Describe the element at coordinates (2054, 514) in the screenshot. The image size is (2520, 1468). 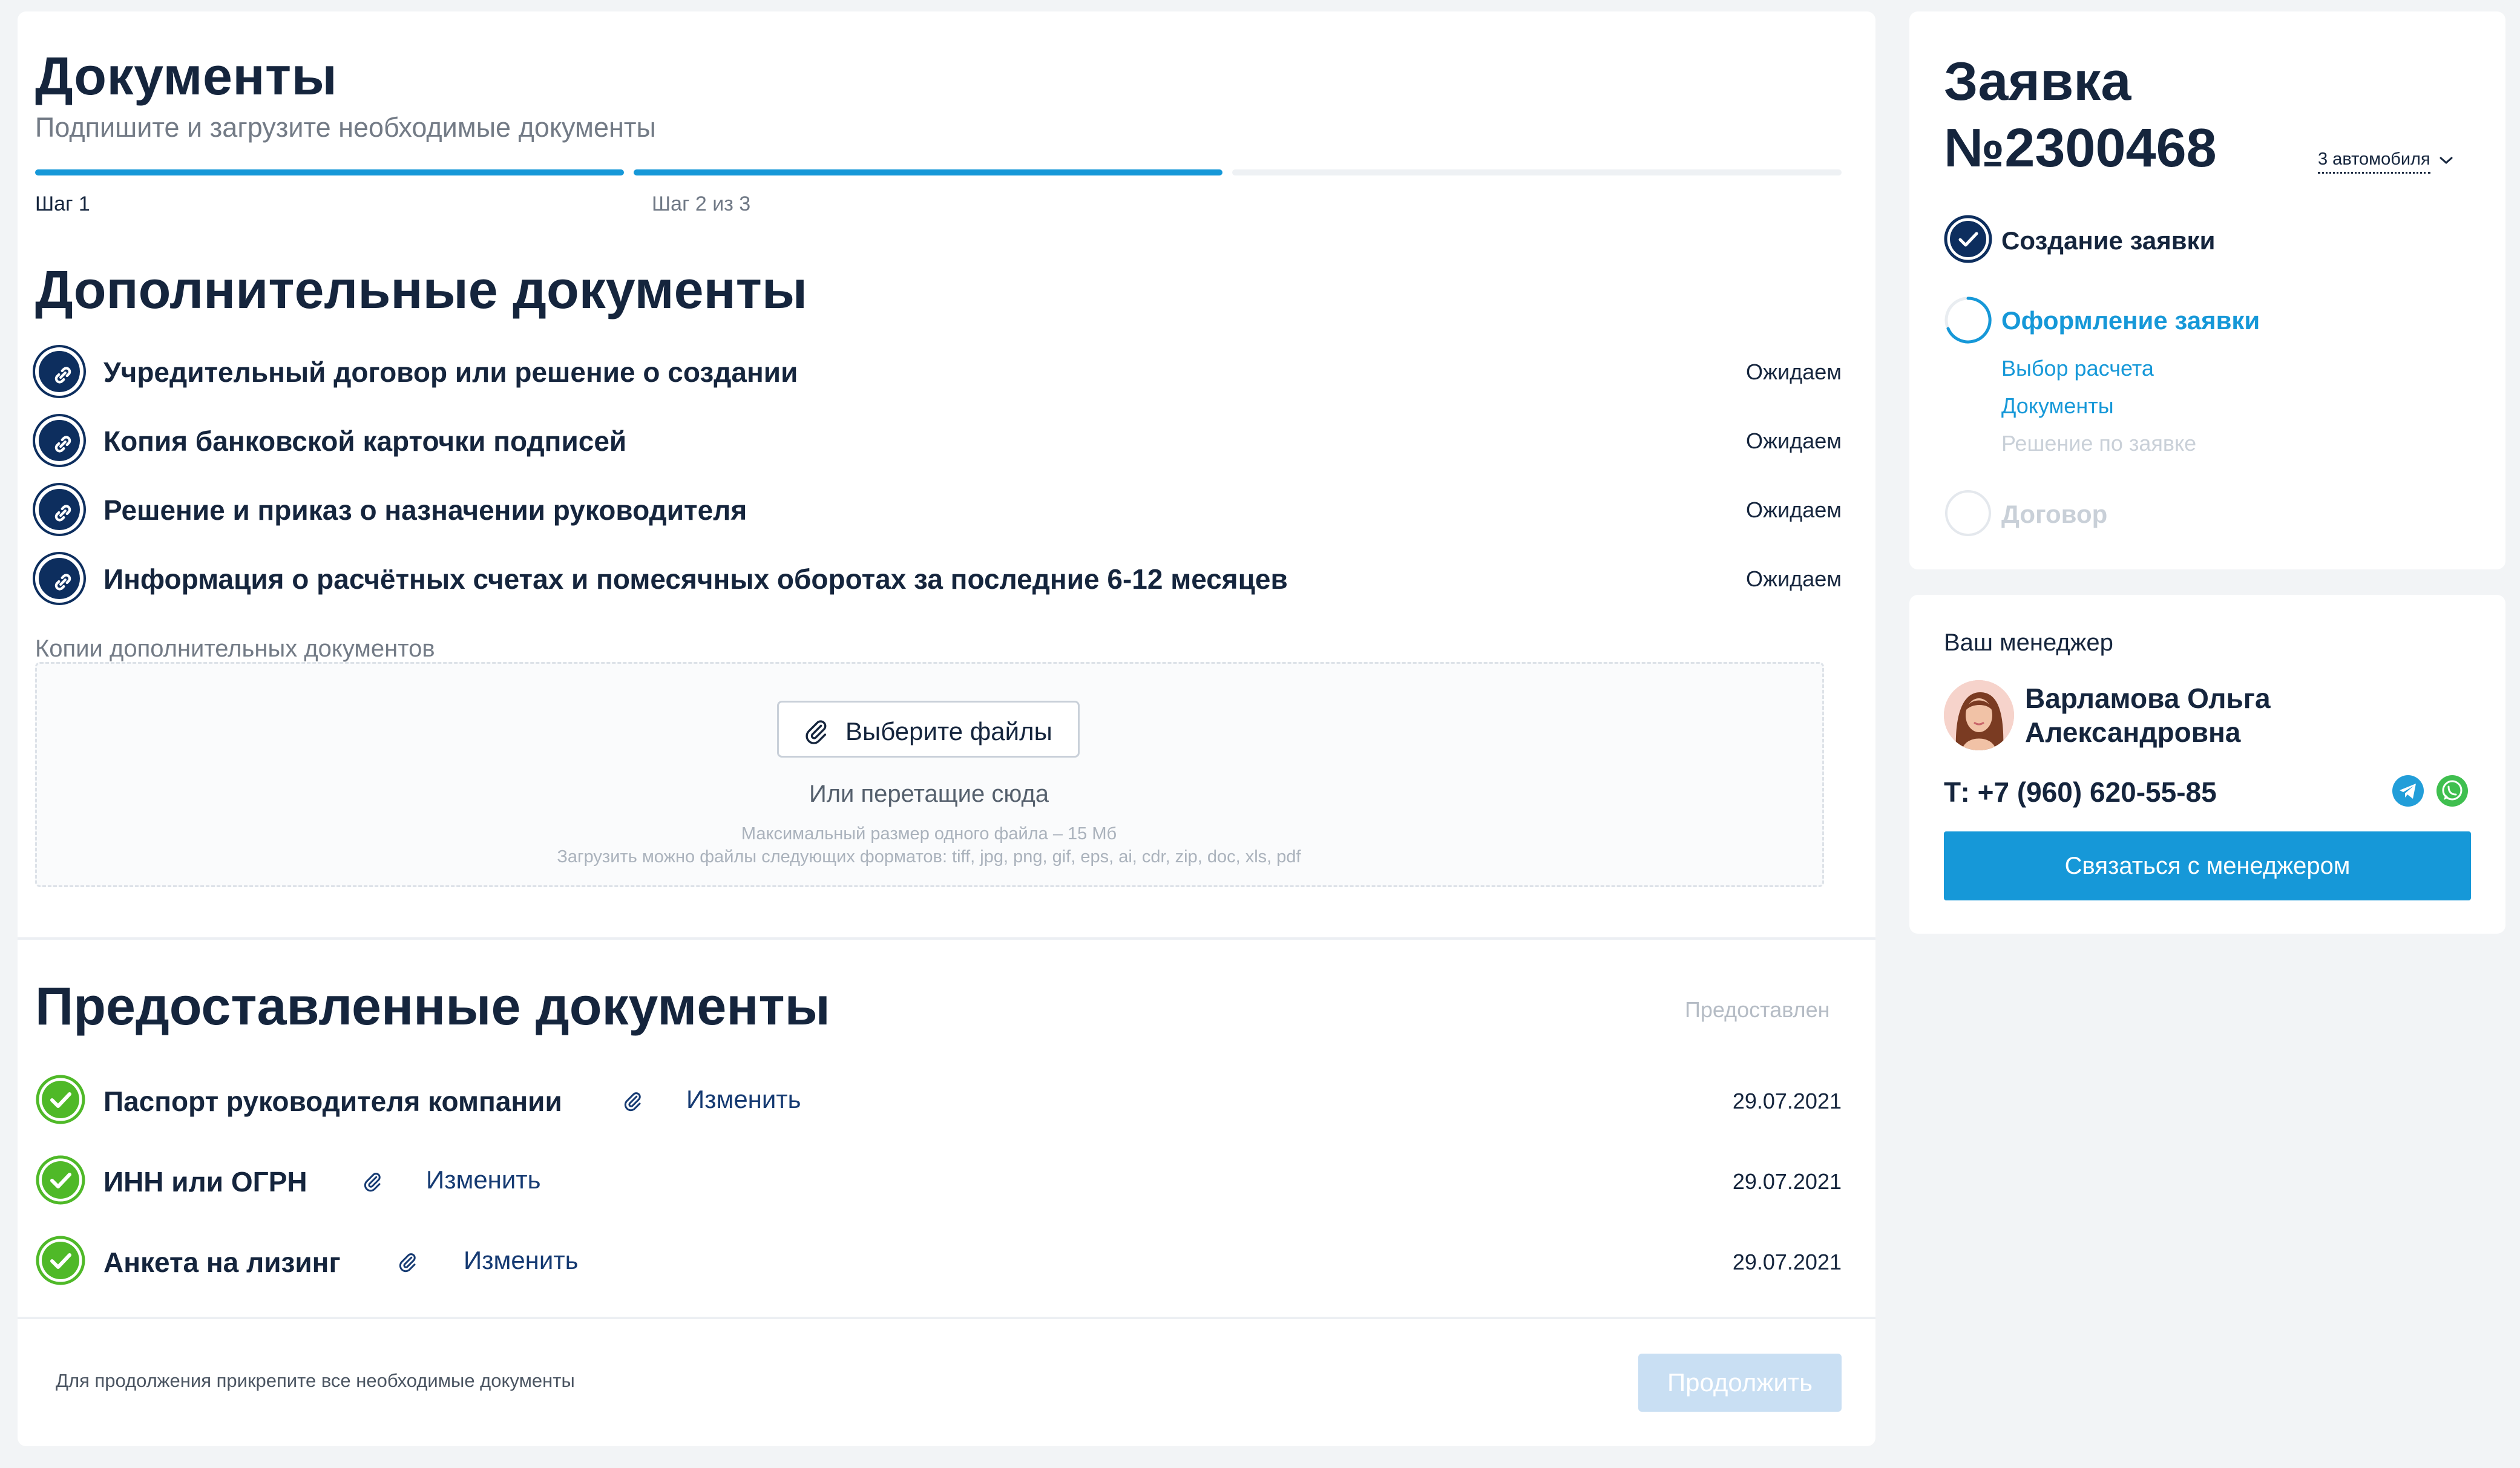
I see `stage-contract-label: Договор` at that location.